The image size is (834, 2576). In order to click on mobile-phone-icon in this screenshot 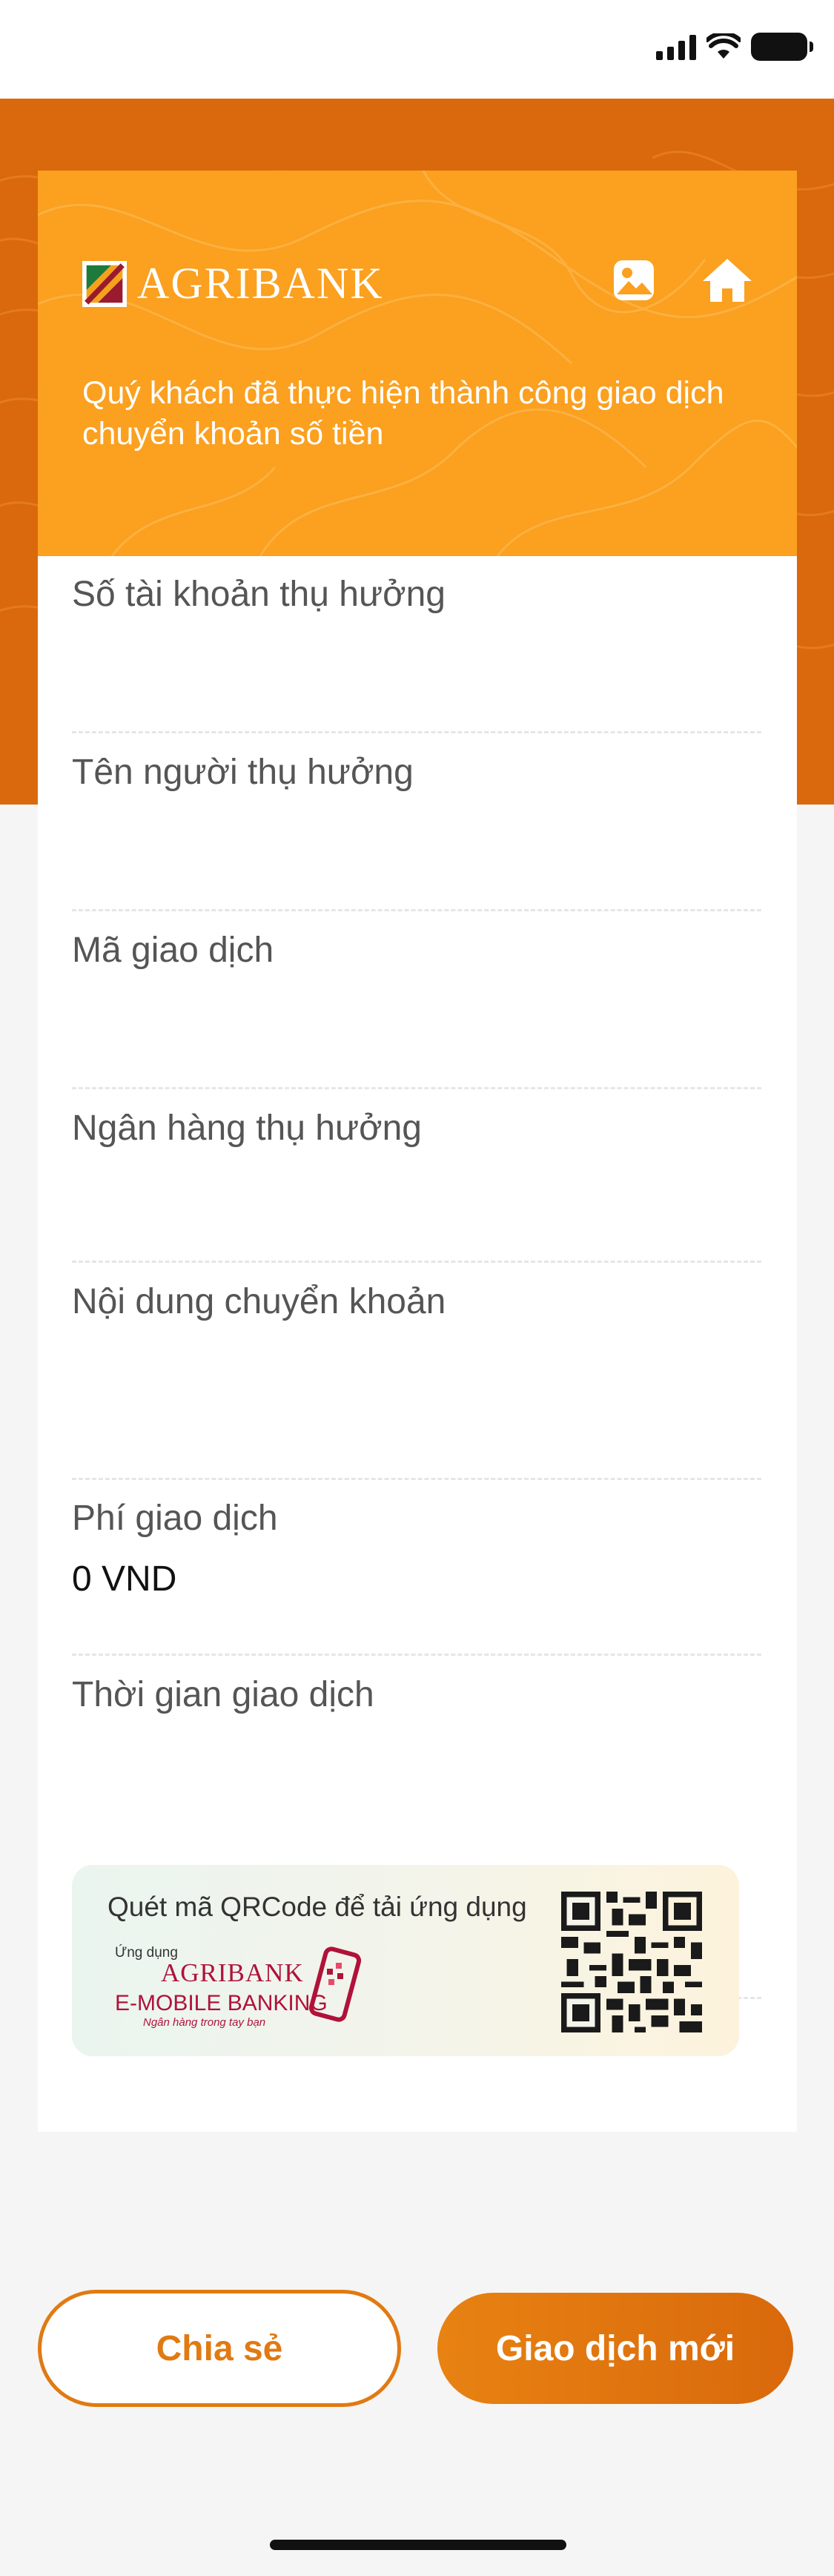, I will do `click(335, 1984)`.